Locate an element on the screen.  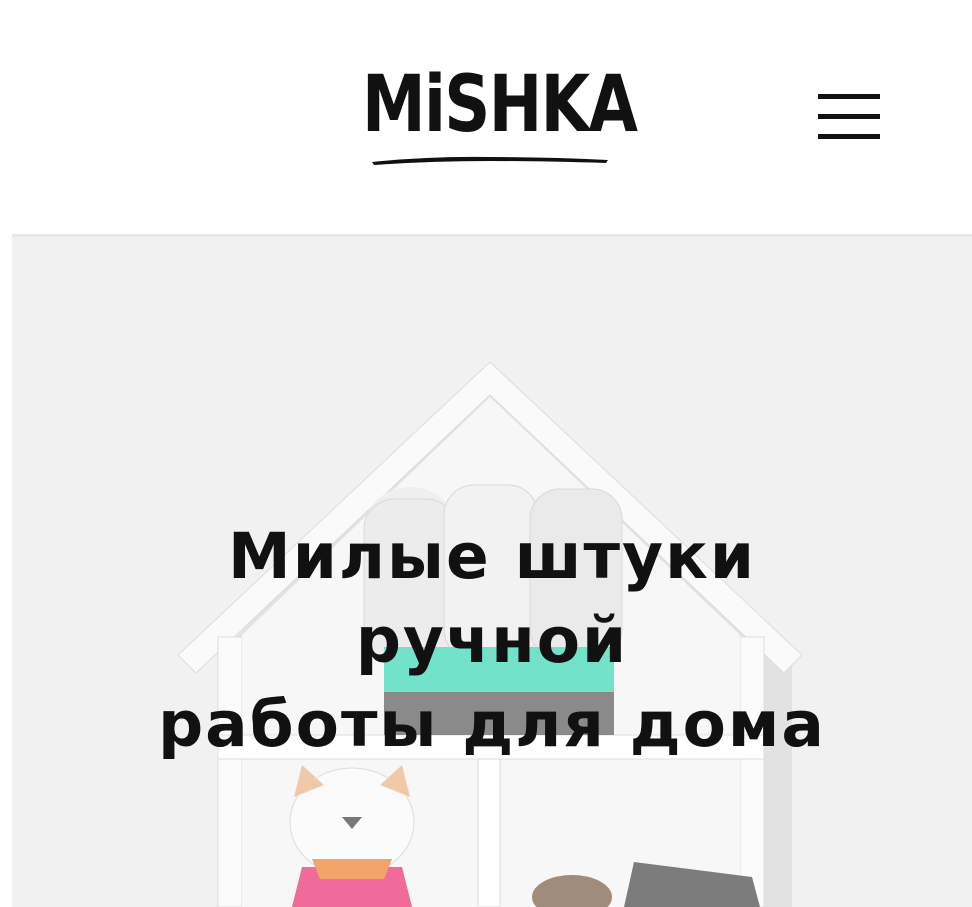
logo-link: MiSHKA is located at coordinates (500, 114).